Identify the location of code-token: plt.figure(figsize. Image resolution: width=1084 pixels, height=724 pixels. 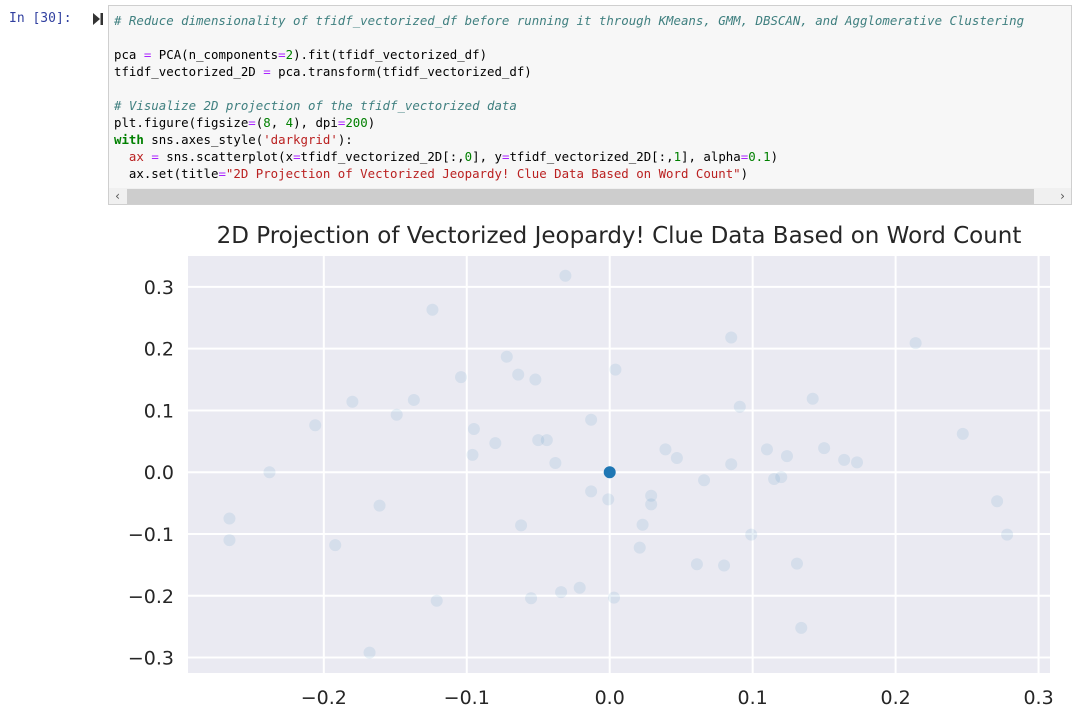
(181, 122).